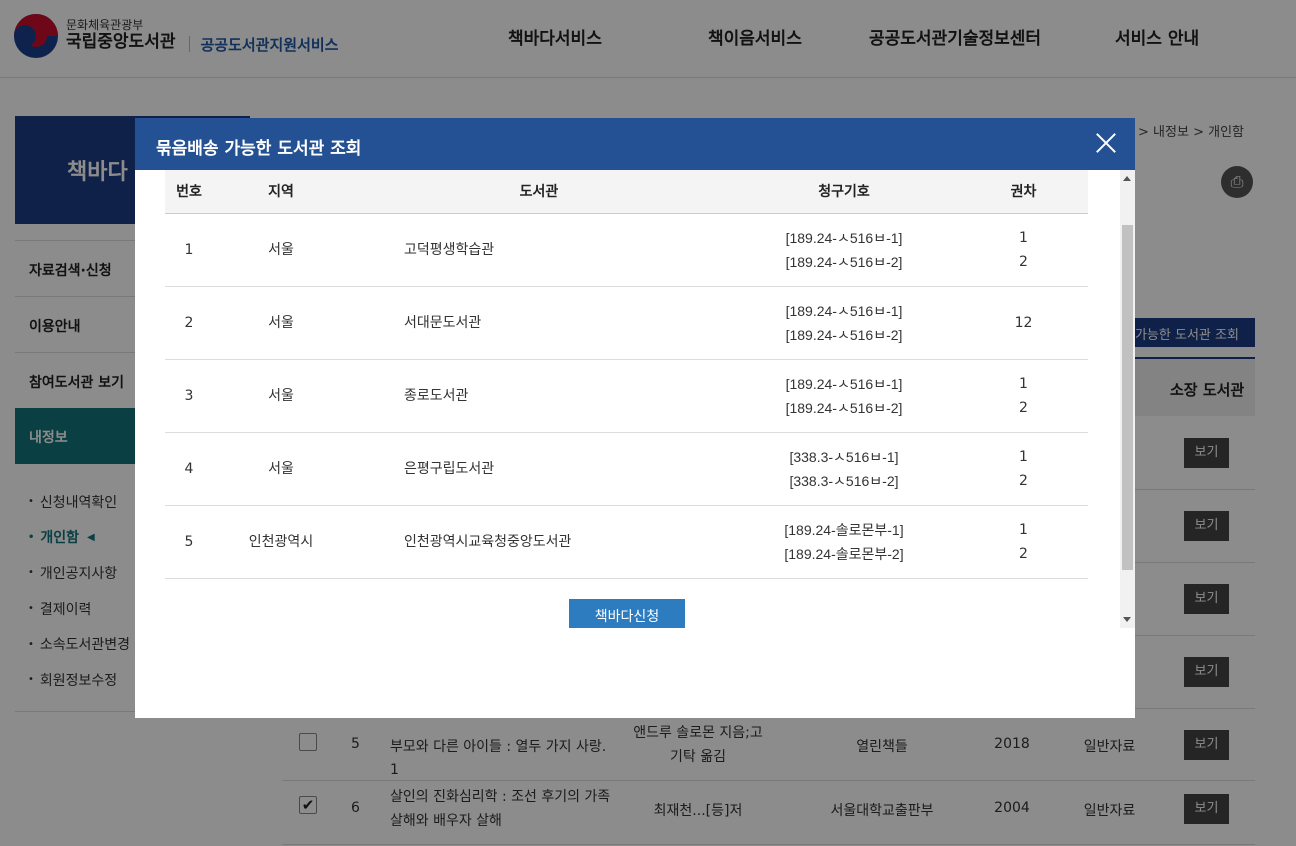 The image size is (1296, 846). Describe the element at coordinates (281, 192) in the screenshot. I see `col-region: 지역` at that location.